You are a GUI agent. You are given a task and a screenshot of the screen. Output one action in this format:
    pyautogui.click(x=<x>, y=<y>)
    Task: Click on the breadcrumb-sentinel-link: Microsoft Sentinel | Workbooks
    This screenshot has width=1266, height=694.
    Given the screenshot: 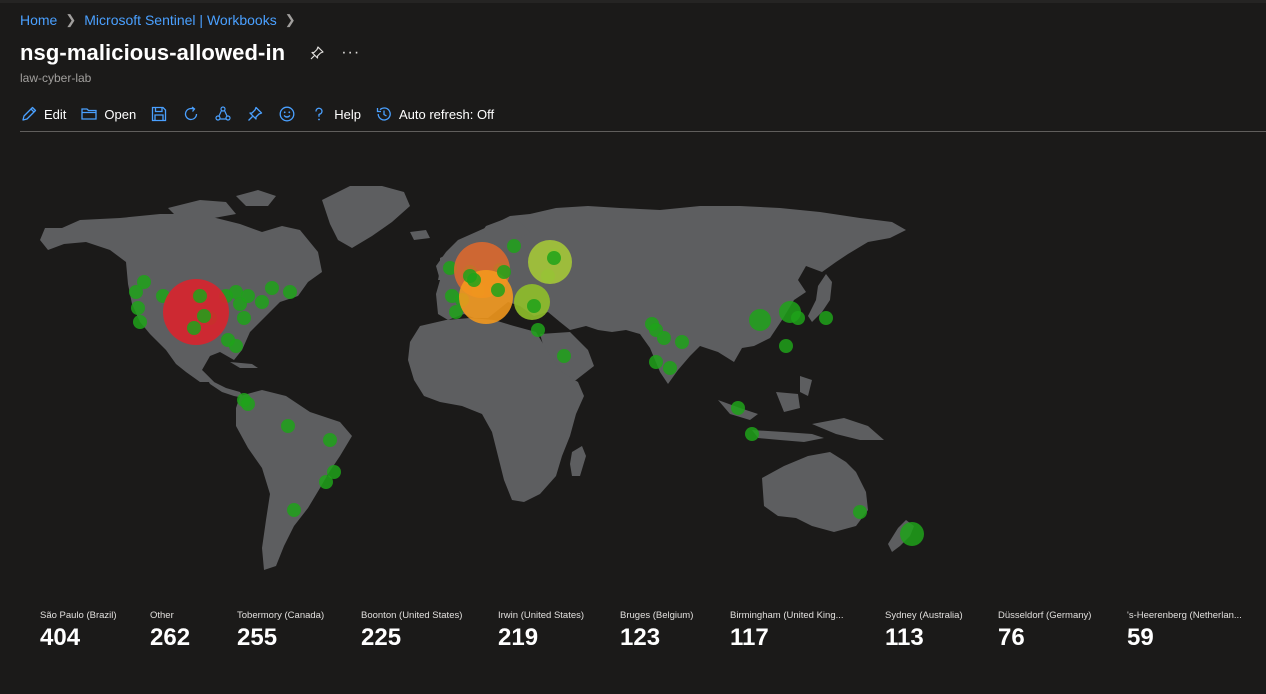 What is the action you would take?
    pyautogui.click(x=180, y=20)
    